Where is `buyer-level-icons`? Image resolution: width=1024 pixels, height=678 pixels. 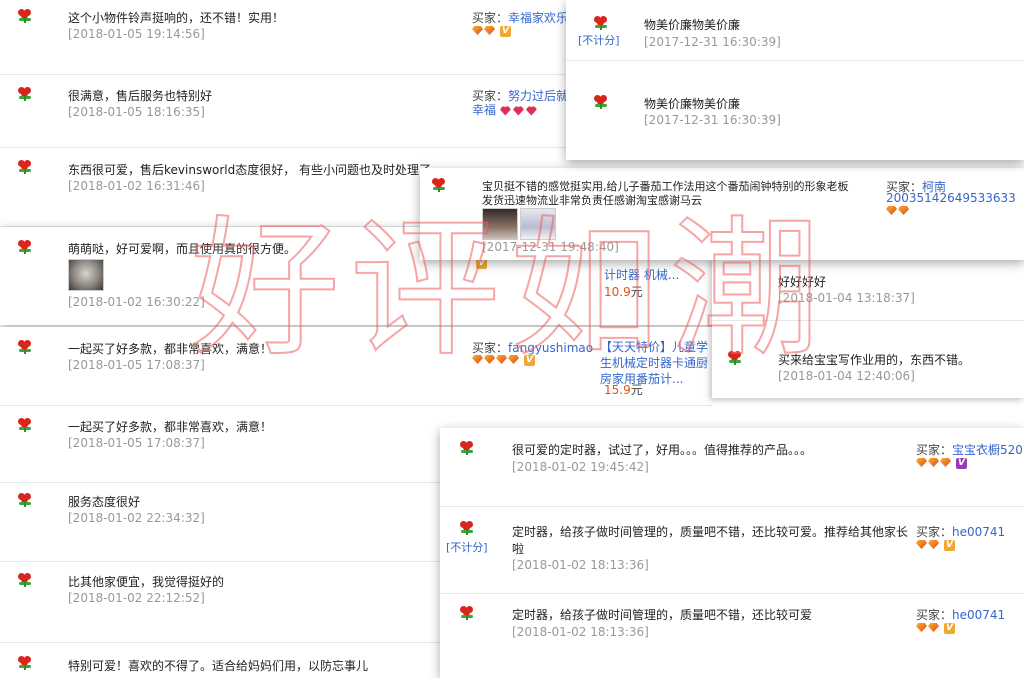 buyer-level-icons is located at coordinates (898, 212).